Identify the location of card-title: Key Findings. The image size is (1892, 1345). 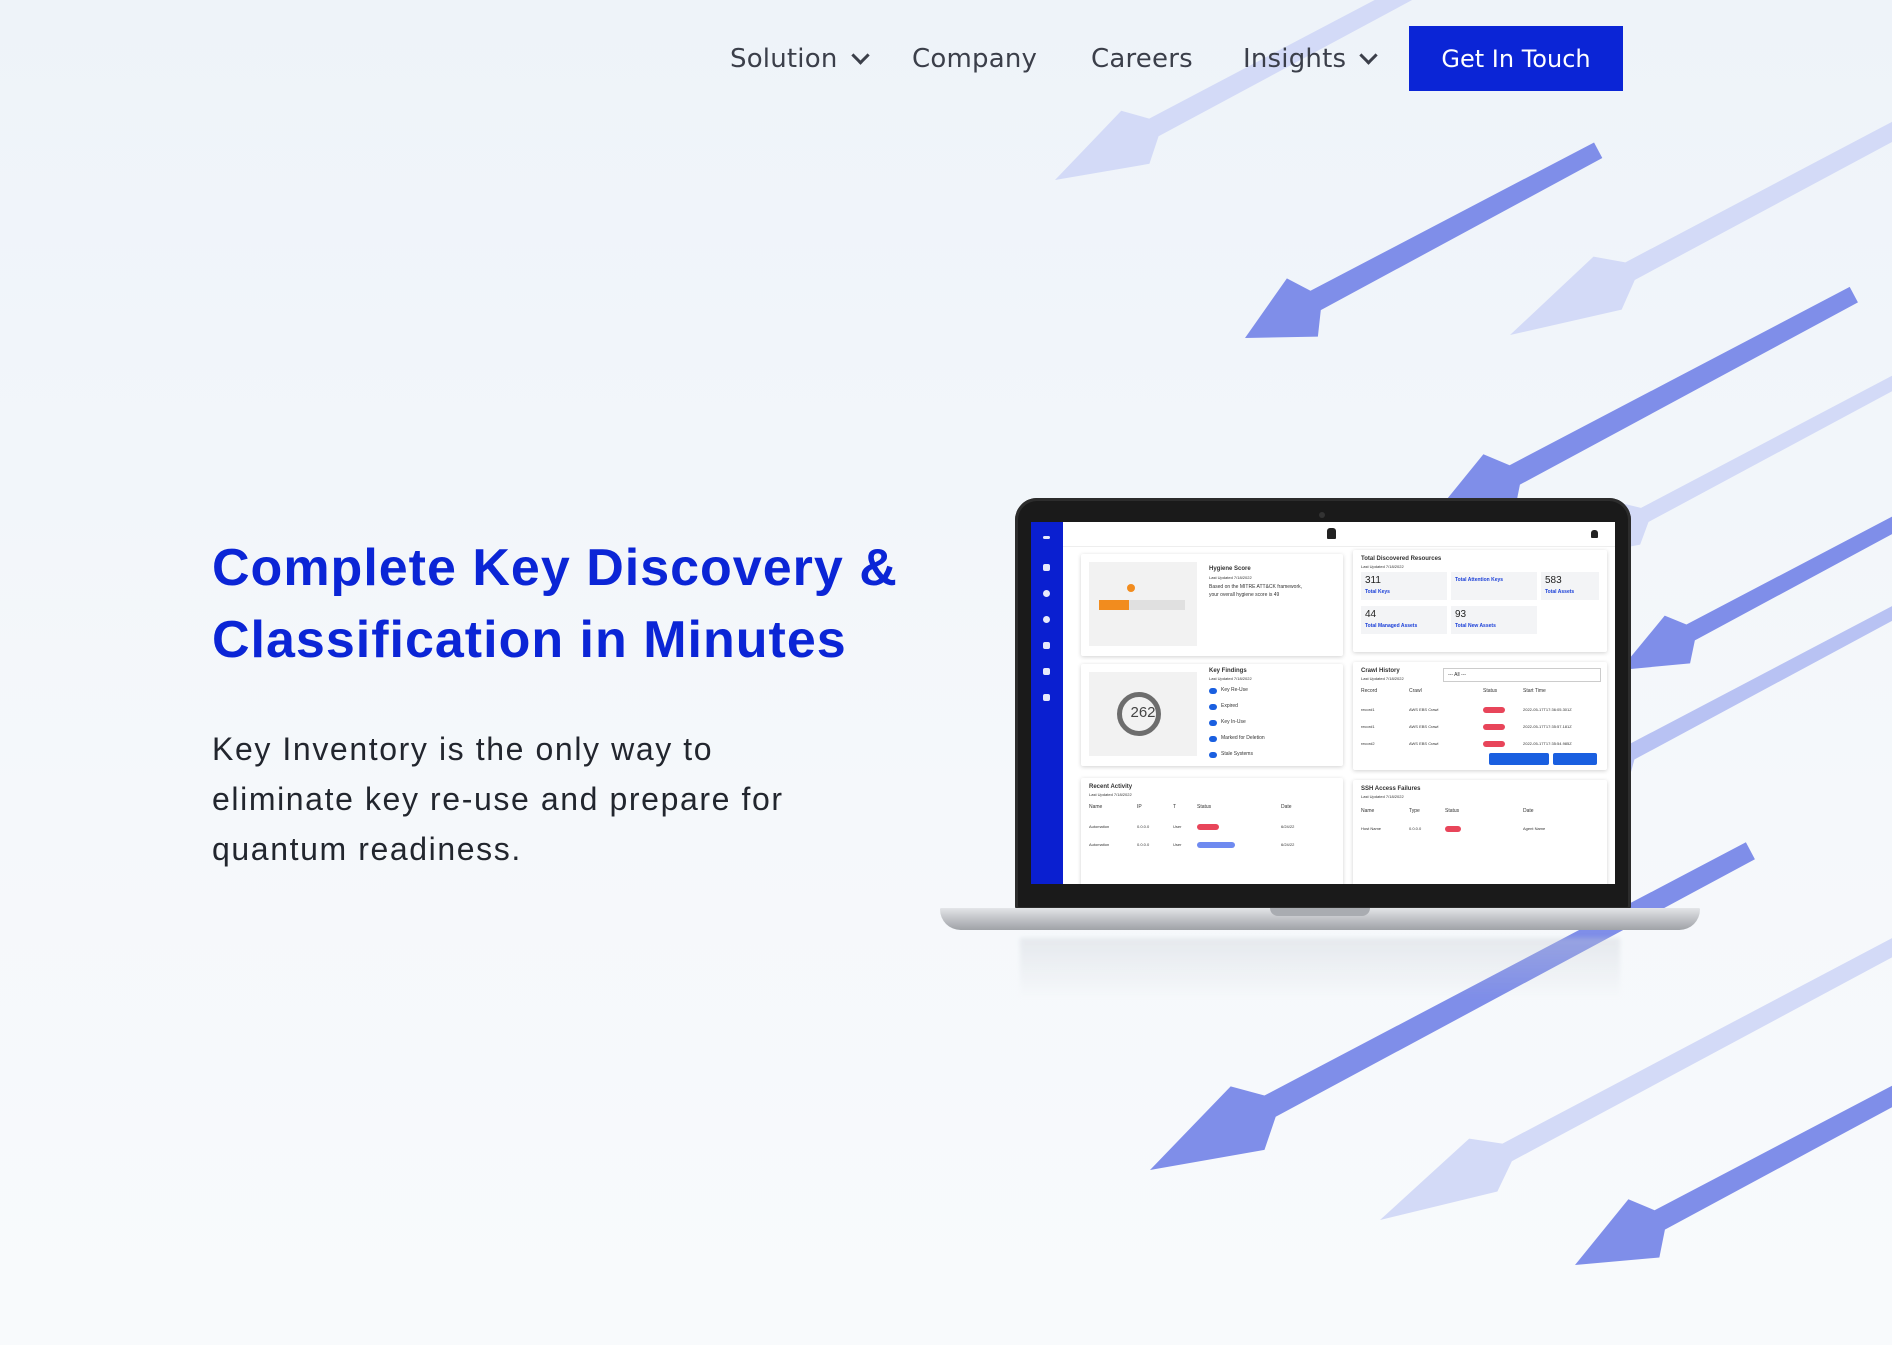
(1228, 671).